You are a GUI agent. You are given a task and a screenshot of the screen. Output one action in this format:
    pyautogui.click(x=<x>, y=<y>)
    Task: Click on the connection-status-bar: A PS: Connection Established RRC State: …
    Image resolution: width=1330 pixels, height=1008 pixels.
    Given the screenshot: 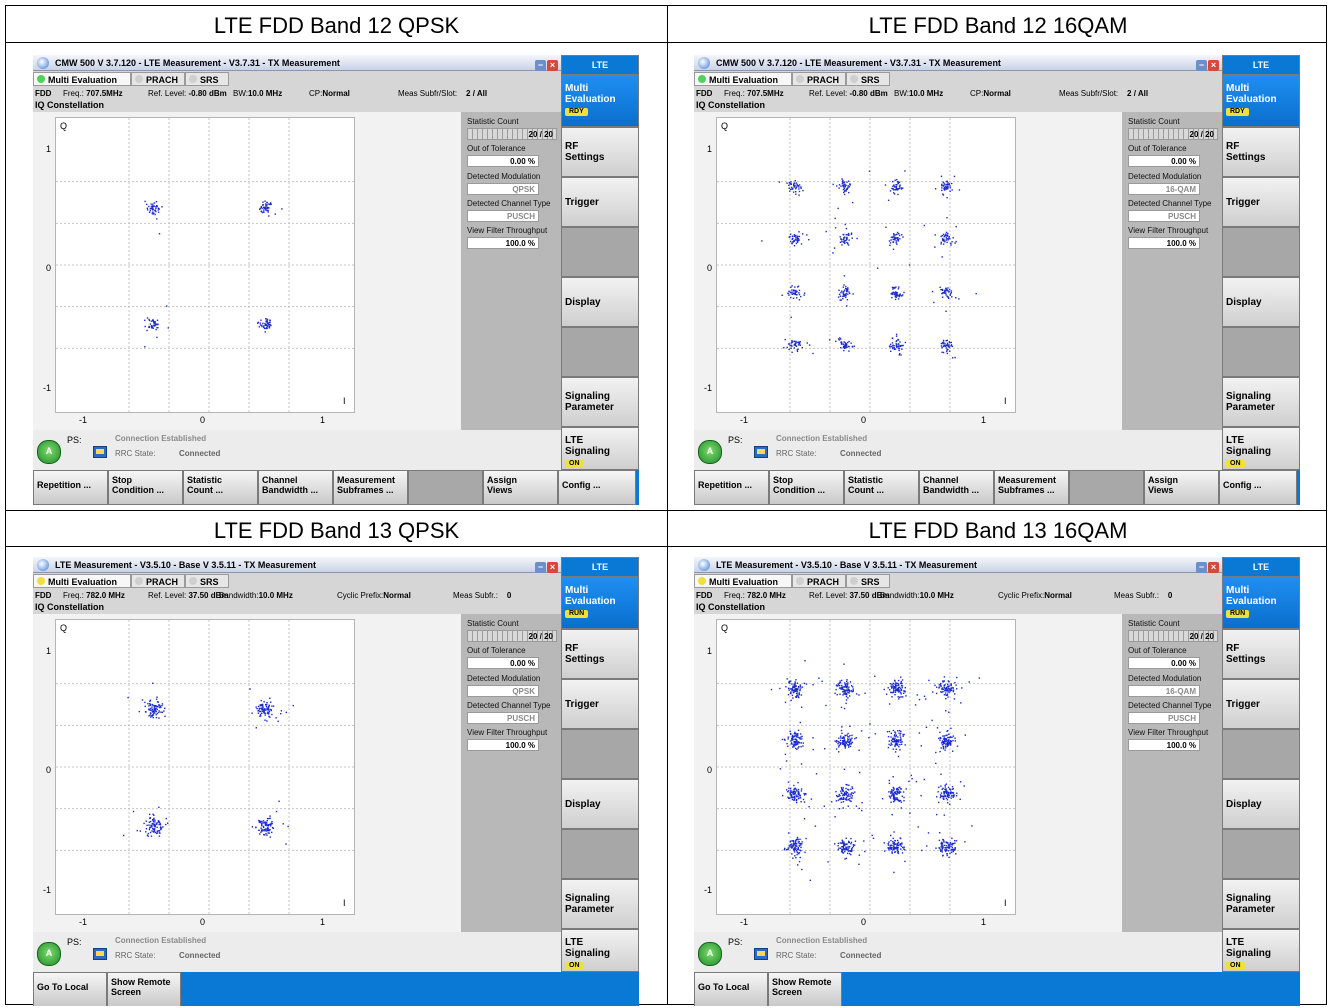 What is the action you would take?
    pyautogui.click(x=958, y=952)
    